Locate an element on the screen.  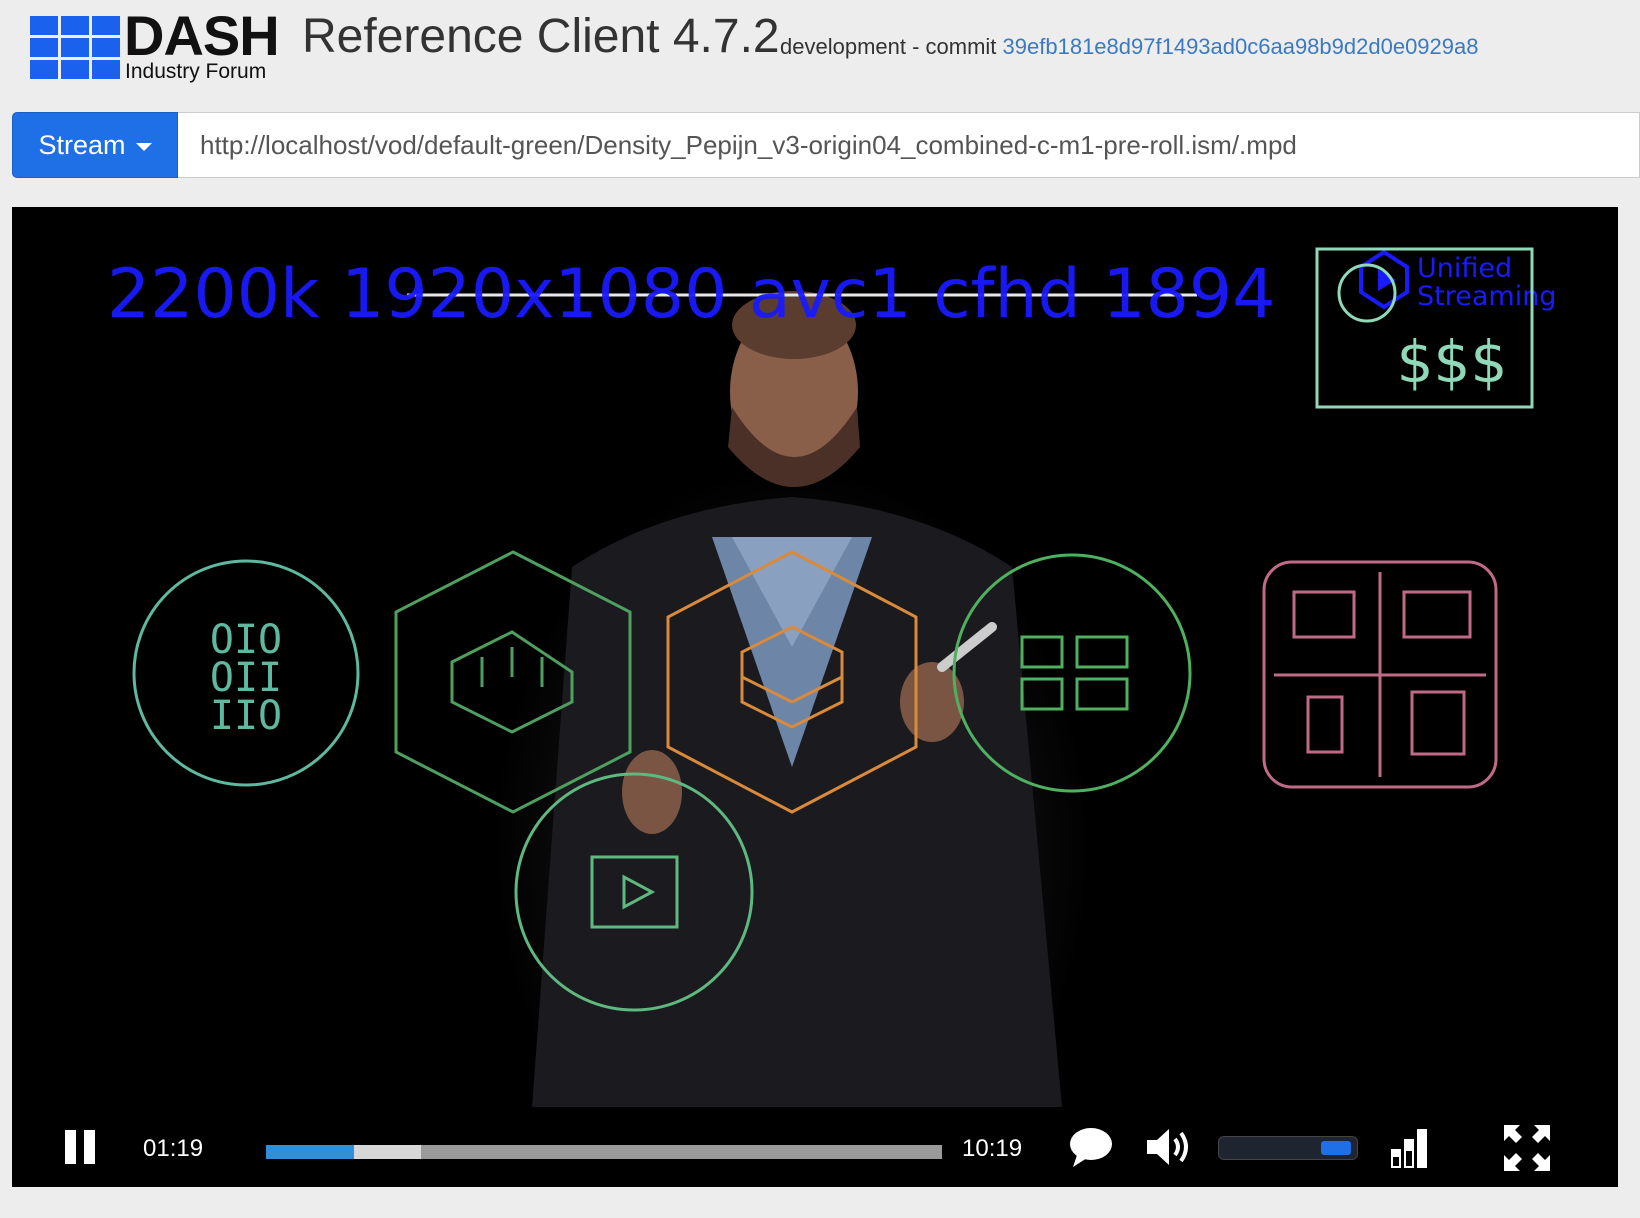
logo-subtitle: Industry Forum is located at coordinates (196, 71).